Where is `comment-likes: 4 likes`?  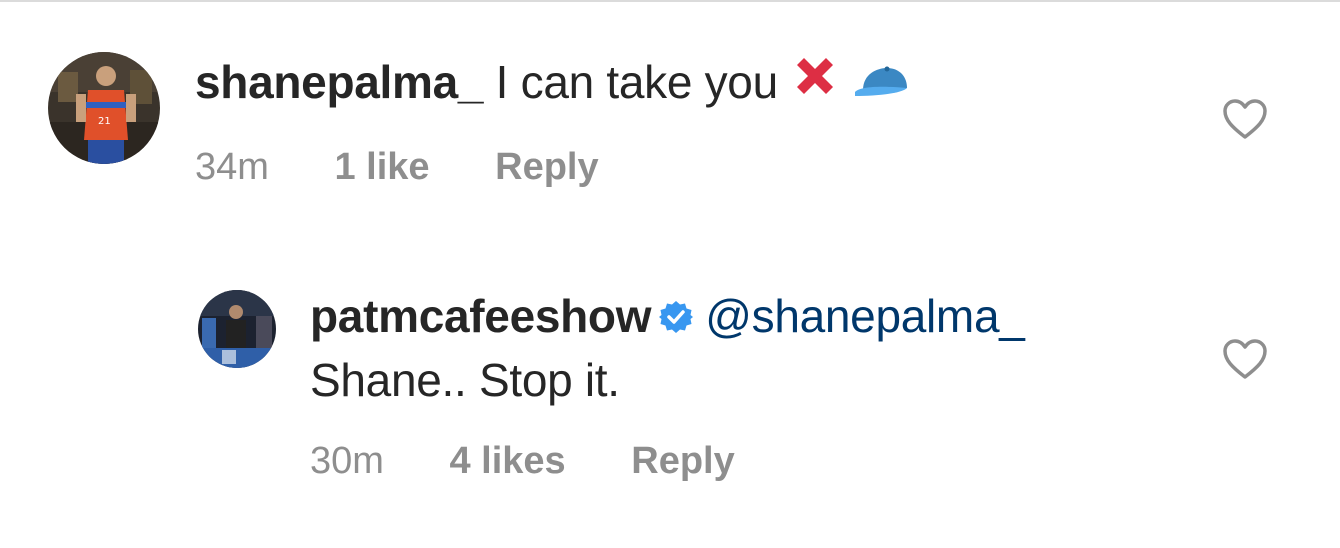 comment-likes: 4 likes is located at coordinates (507, 461).